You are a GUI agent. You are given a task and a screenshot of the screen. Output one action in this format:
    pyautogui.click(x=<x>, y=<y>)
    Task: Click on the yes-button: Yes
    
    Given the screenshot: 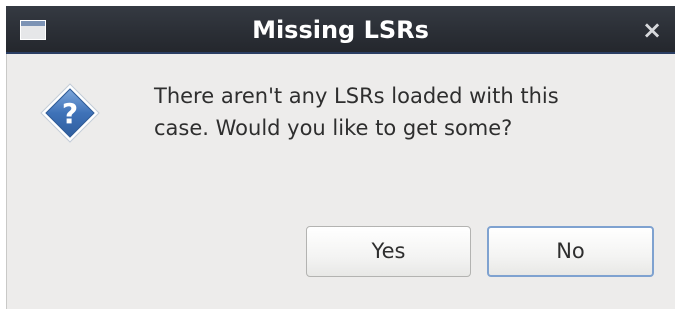 What is the action you would take?
    pyautogui.click(x=388, y=251)
    